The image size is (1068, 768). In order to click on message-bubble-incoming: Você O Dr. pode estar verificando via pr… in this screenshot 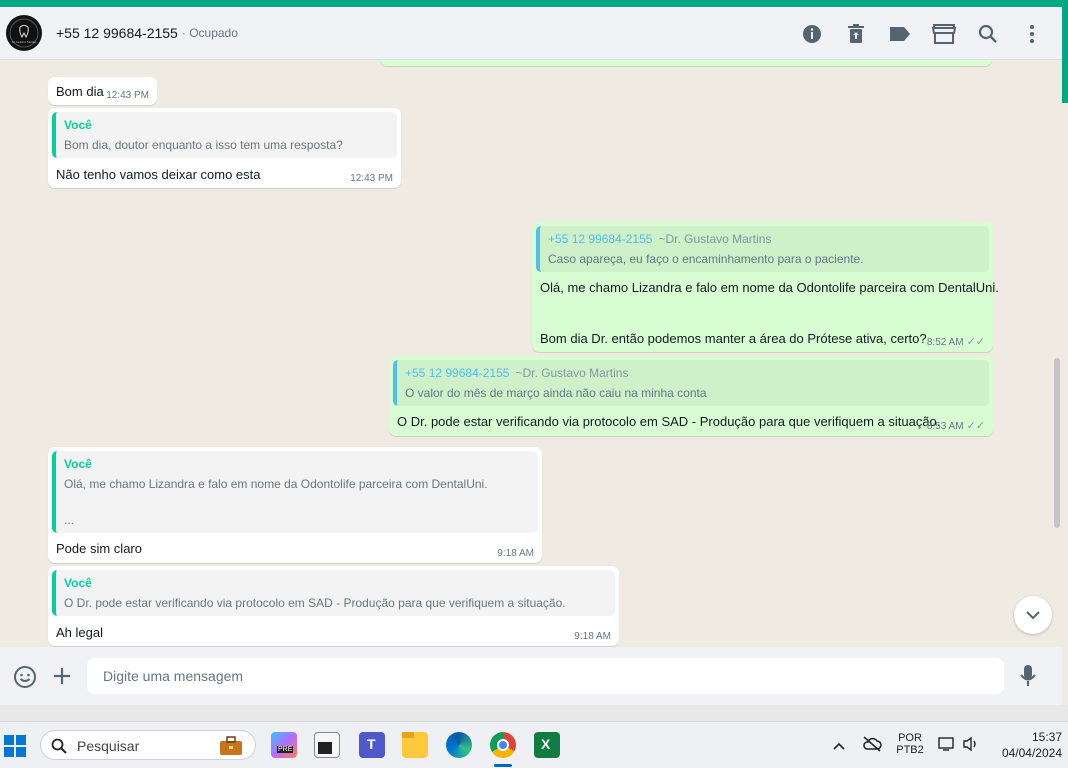, I will do `click(333, 606)`.